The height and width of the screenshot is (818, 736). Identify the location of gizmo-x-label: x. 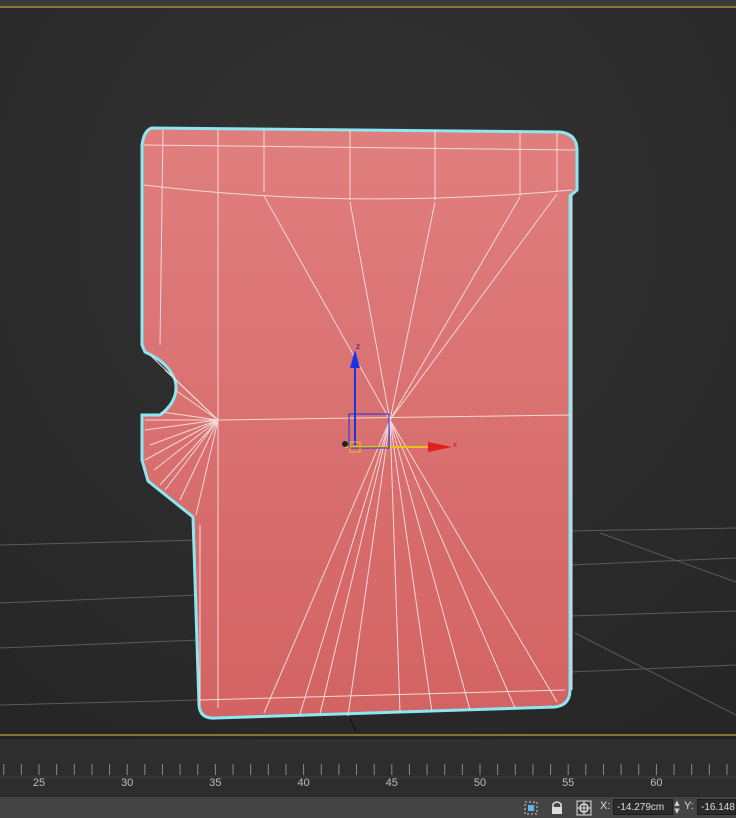
(455, 444).